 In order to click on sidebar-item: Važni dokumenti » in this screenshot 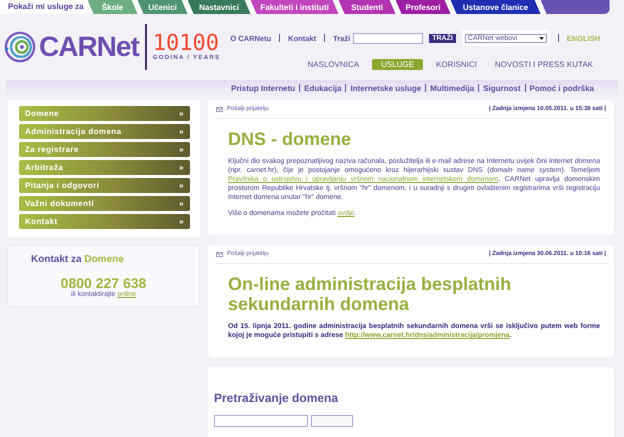, I will do `click(104, 203)`.